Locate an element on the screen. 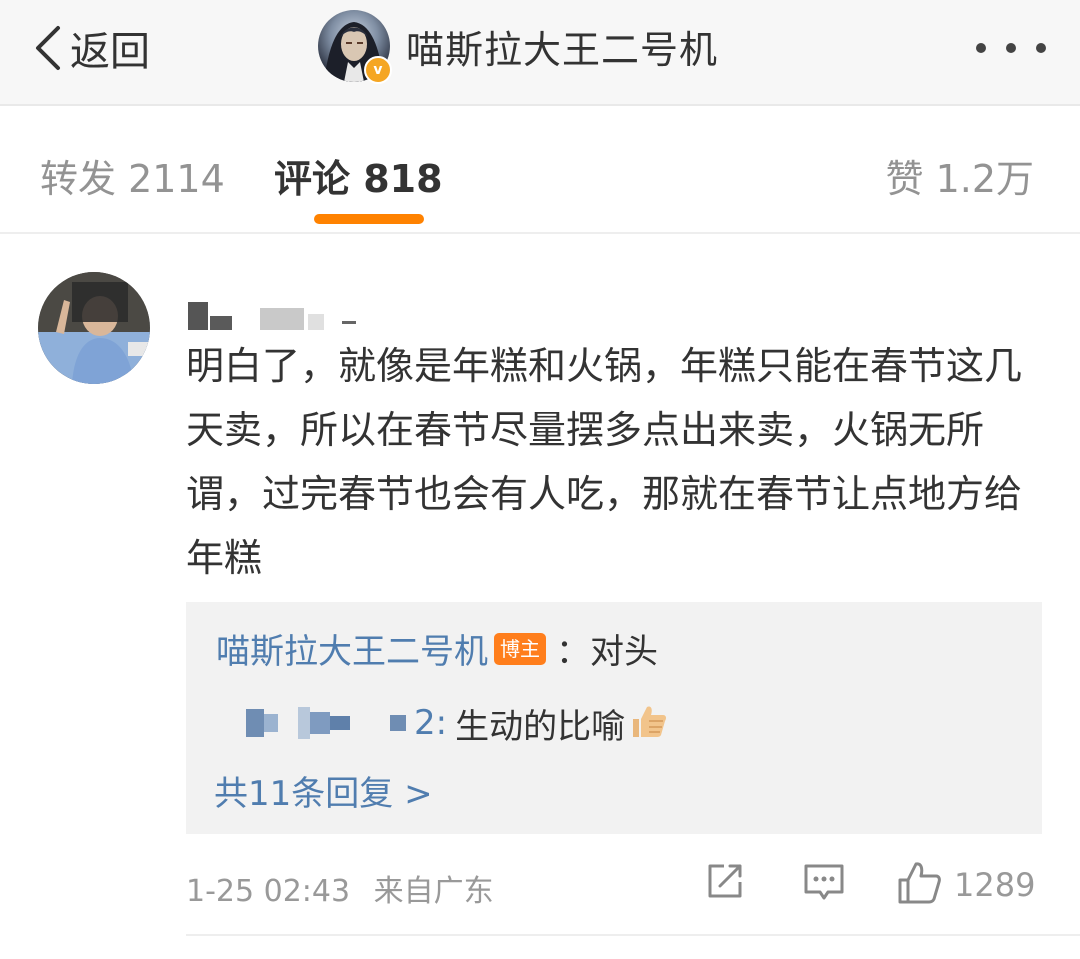  blogger-badge: 博主 is located at coordinates (520, 648).